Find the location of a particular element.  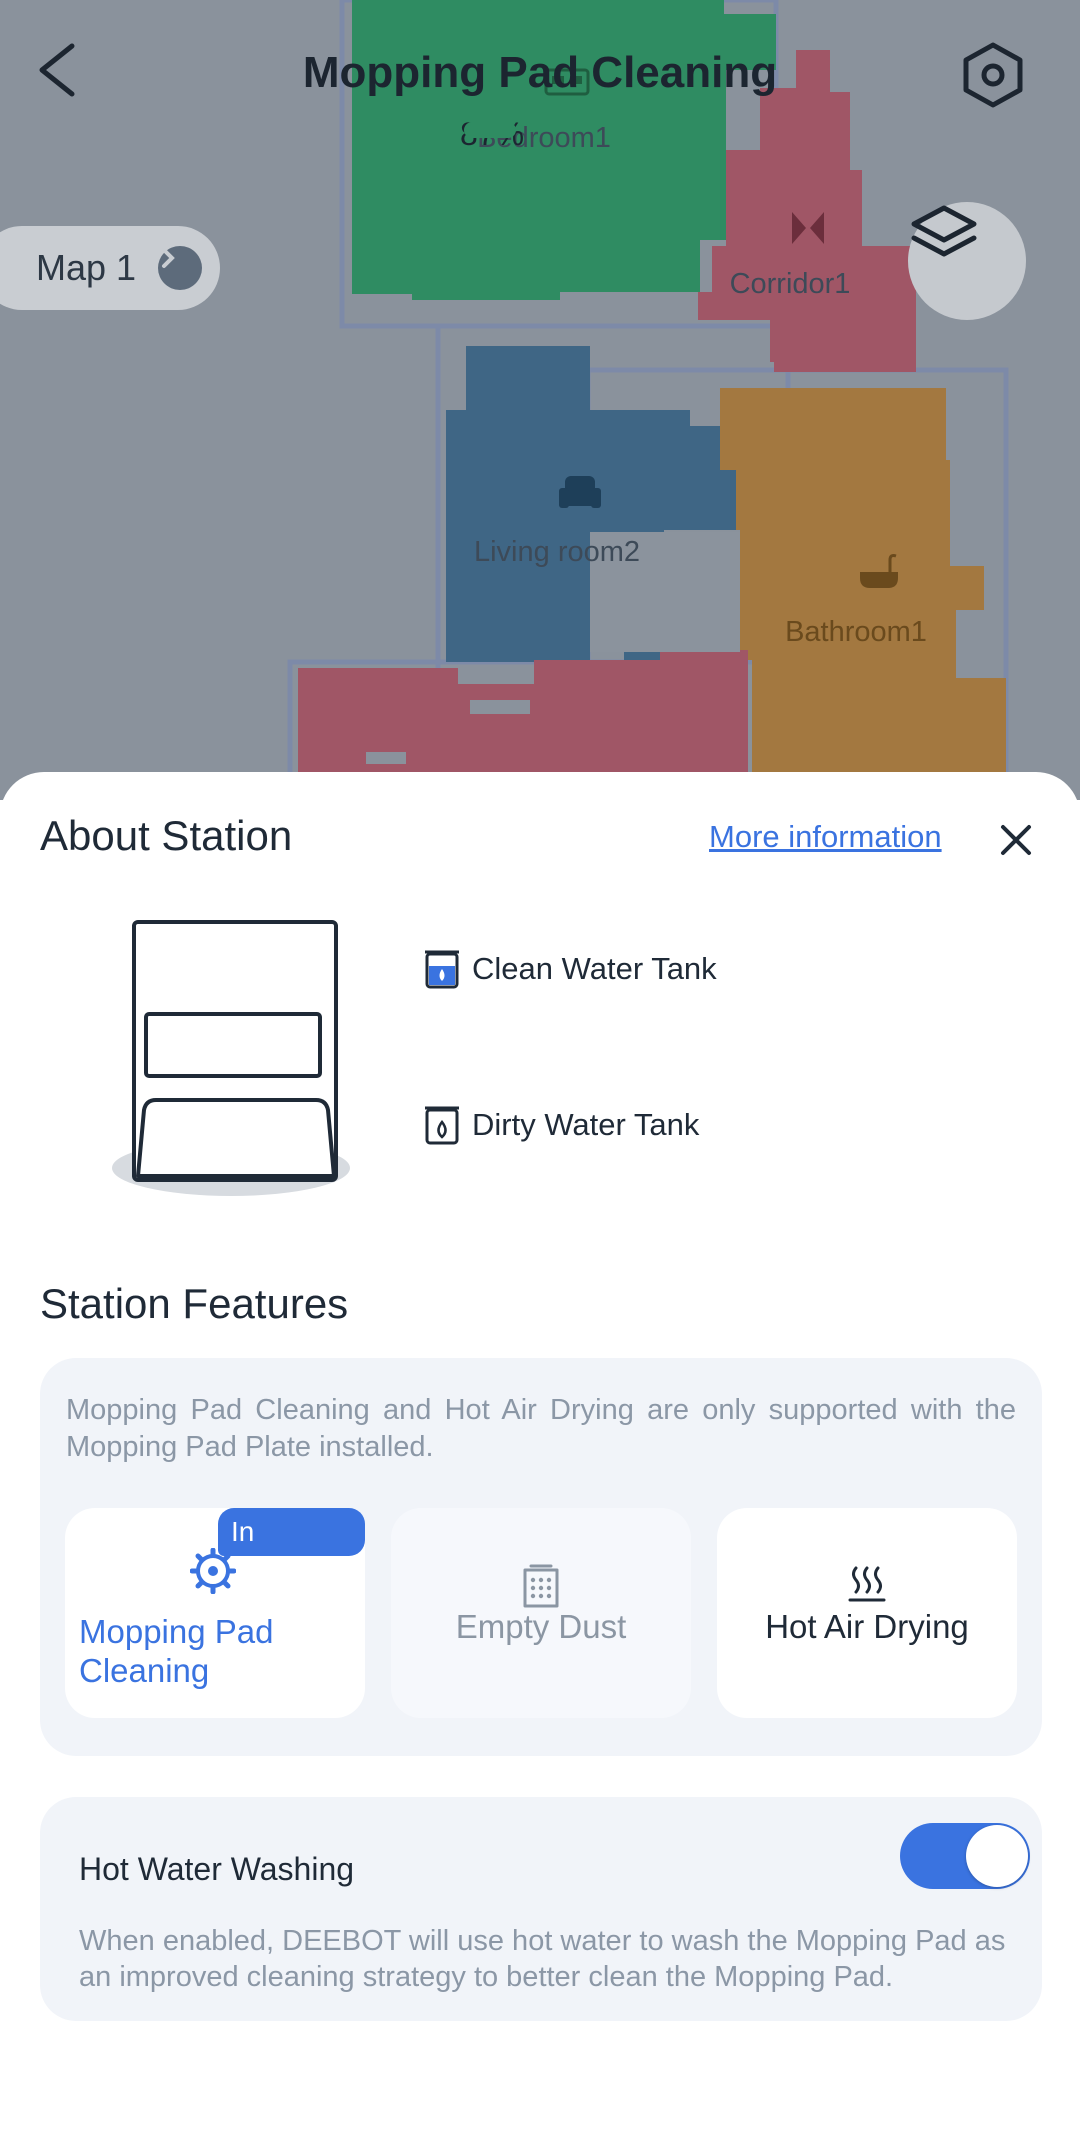

cleaning-progress: 87% is located at coordinates (492, 134).